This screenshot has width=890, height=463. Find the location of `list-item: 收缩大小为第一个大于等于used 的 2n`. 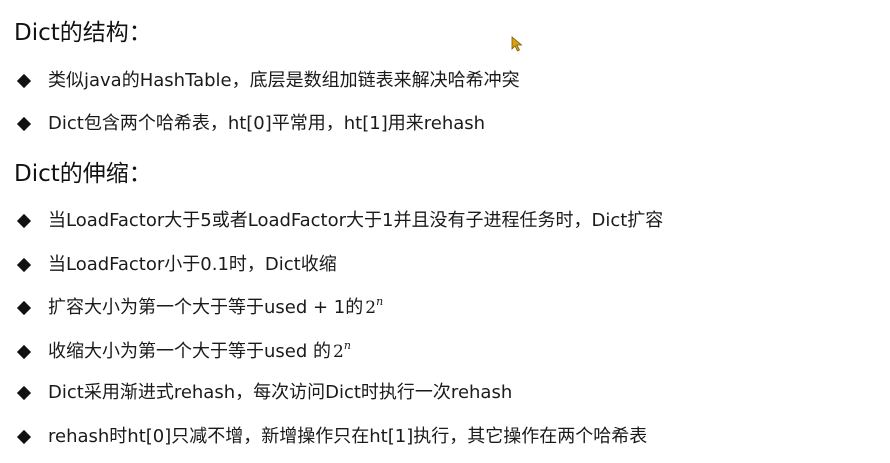

list-item: 收缩大小为第一个大于等于used 的 2n is located at coordinates (183, 352).